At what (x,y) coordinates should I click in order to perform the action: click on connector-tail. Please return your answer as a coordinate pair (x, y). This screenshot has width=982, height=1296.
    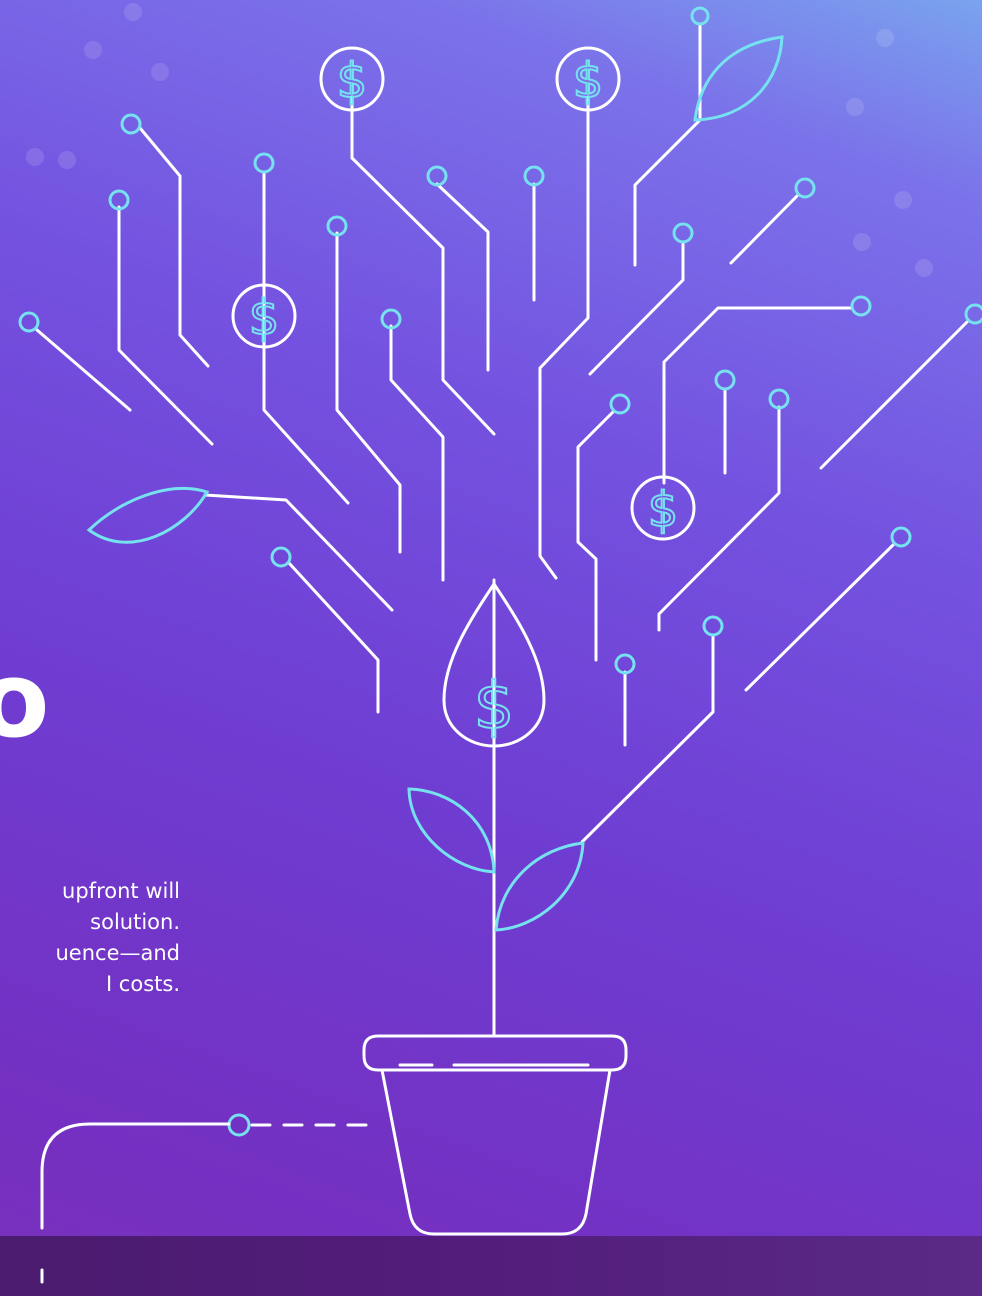
    Looking at the image, I should click on (42, 1276).